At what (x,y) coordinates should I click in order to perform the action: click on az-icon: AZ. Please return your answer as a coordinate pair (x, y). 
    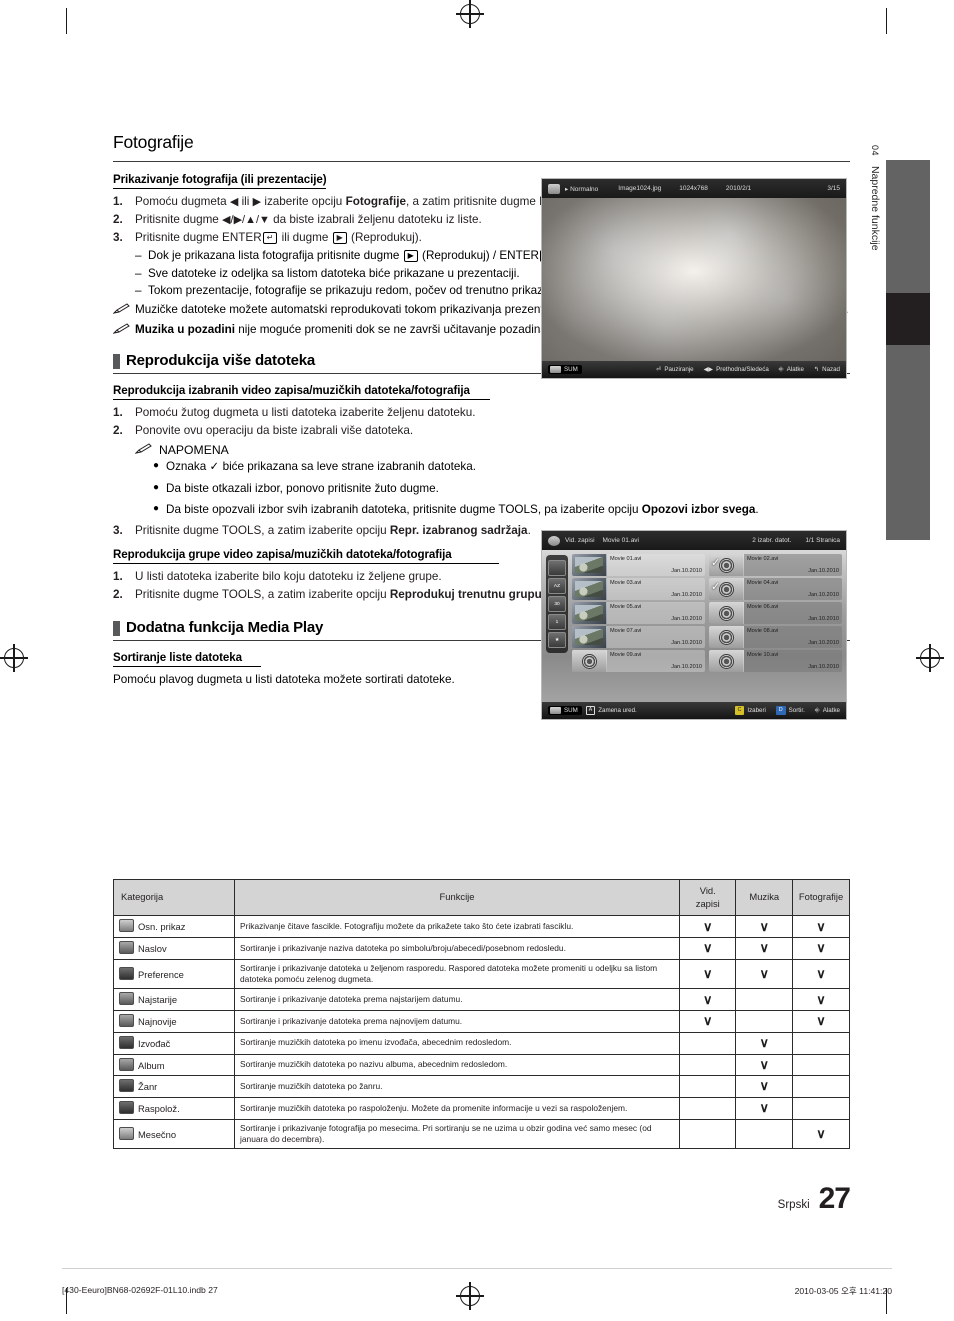
    Looking at the image, I should click on (557, 586).